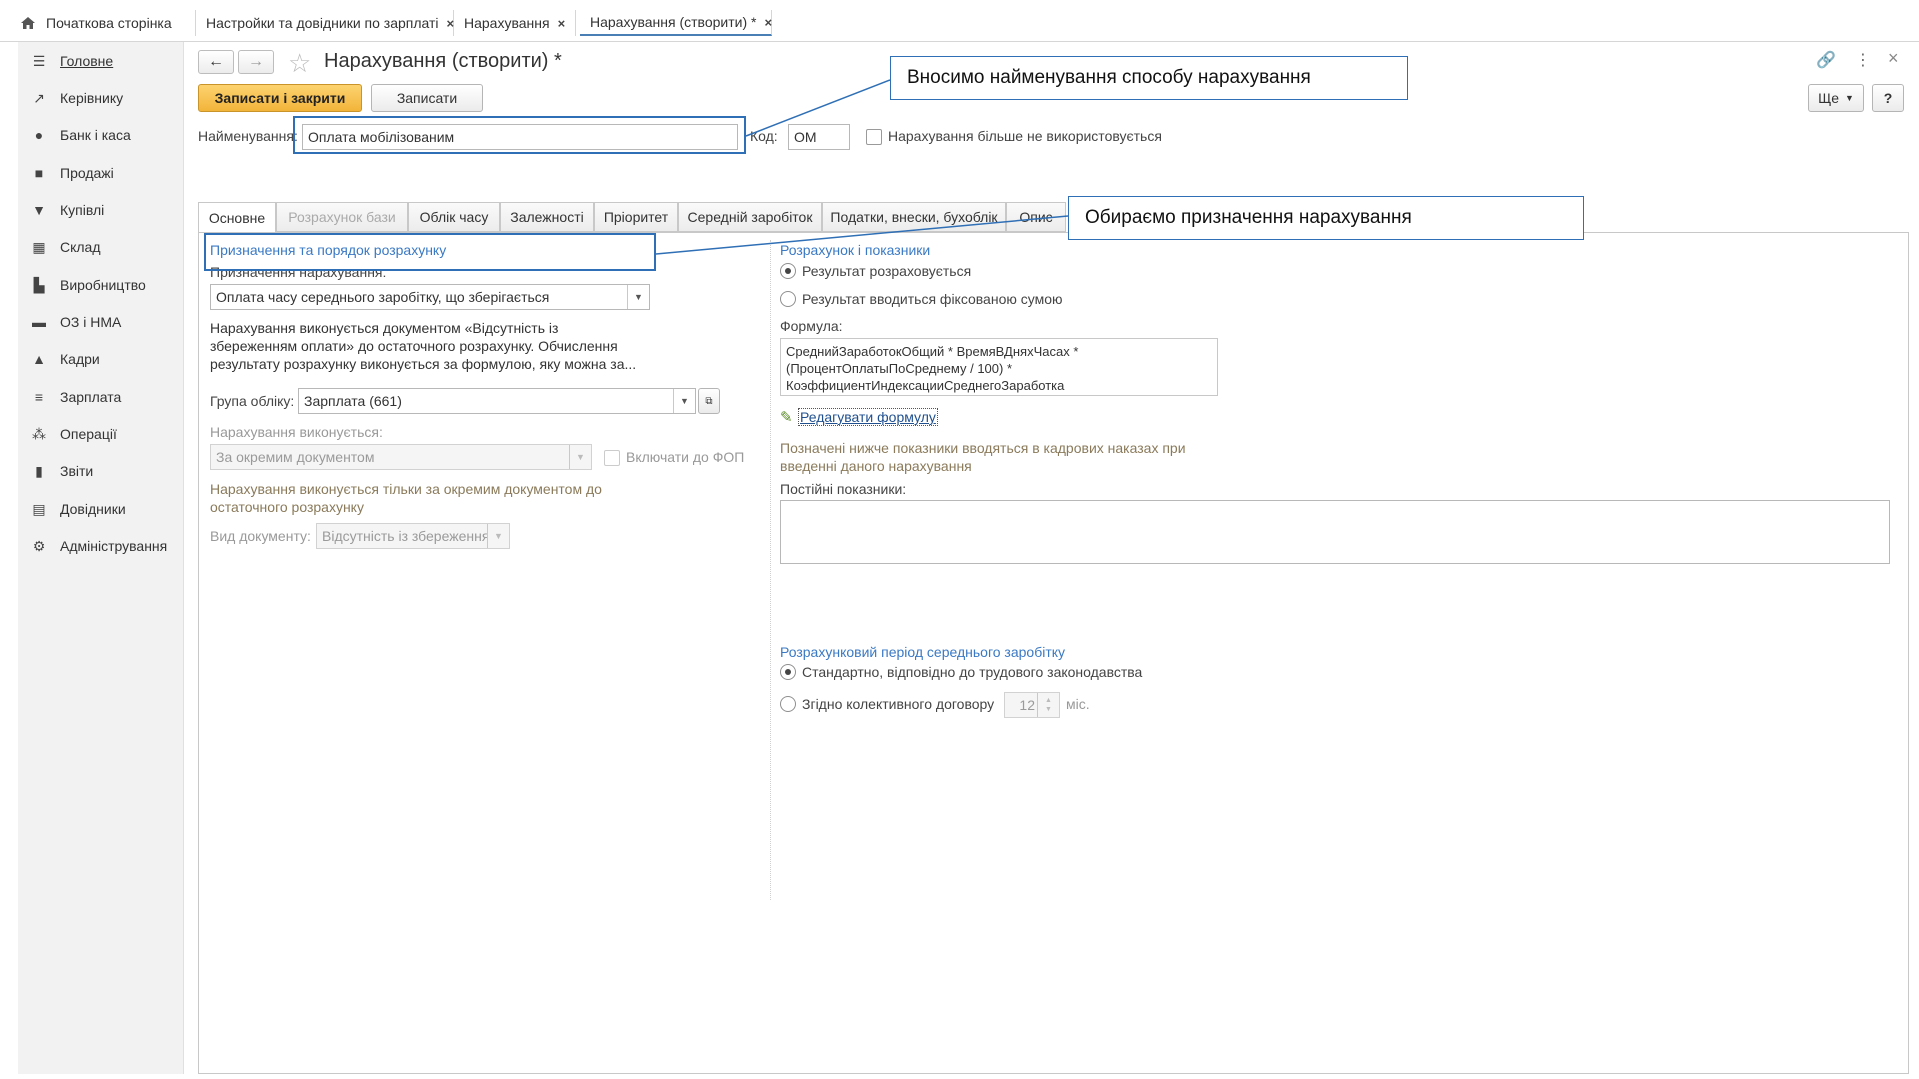 This screenshot has width=1919, height=1079. What do you see at coordinates (1036, 217) in the screenshot?
I see `tab-description: Опис` at bounding box center [1036, 217].